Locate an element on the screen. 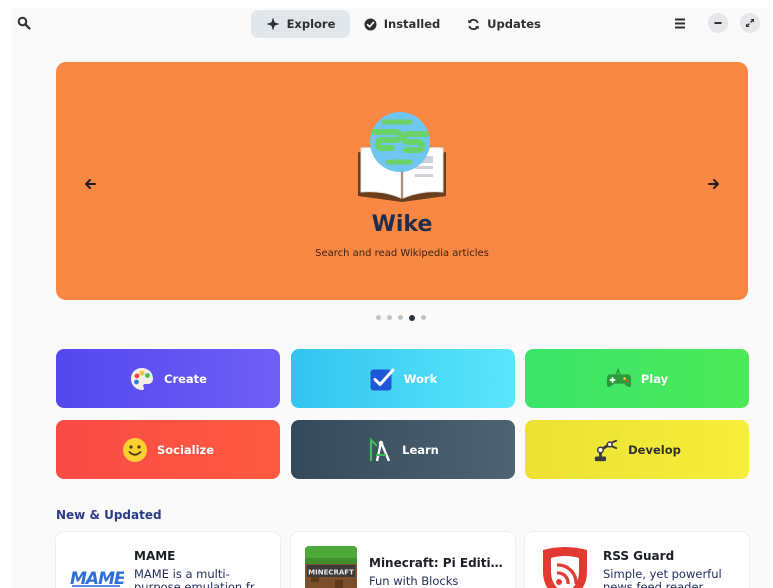 This screenshot has width=773, height=588. category-develop: Develop is located at coordinates (637, 449).